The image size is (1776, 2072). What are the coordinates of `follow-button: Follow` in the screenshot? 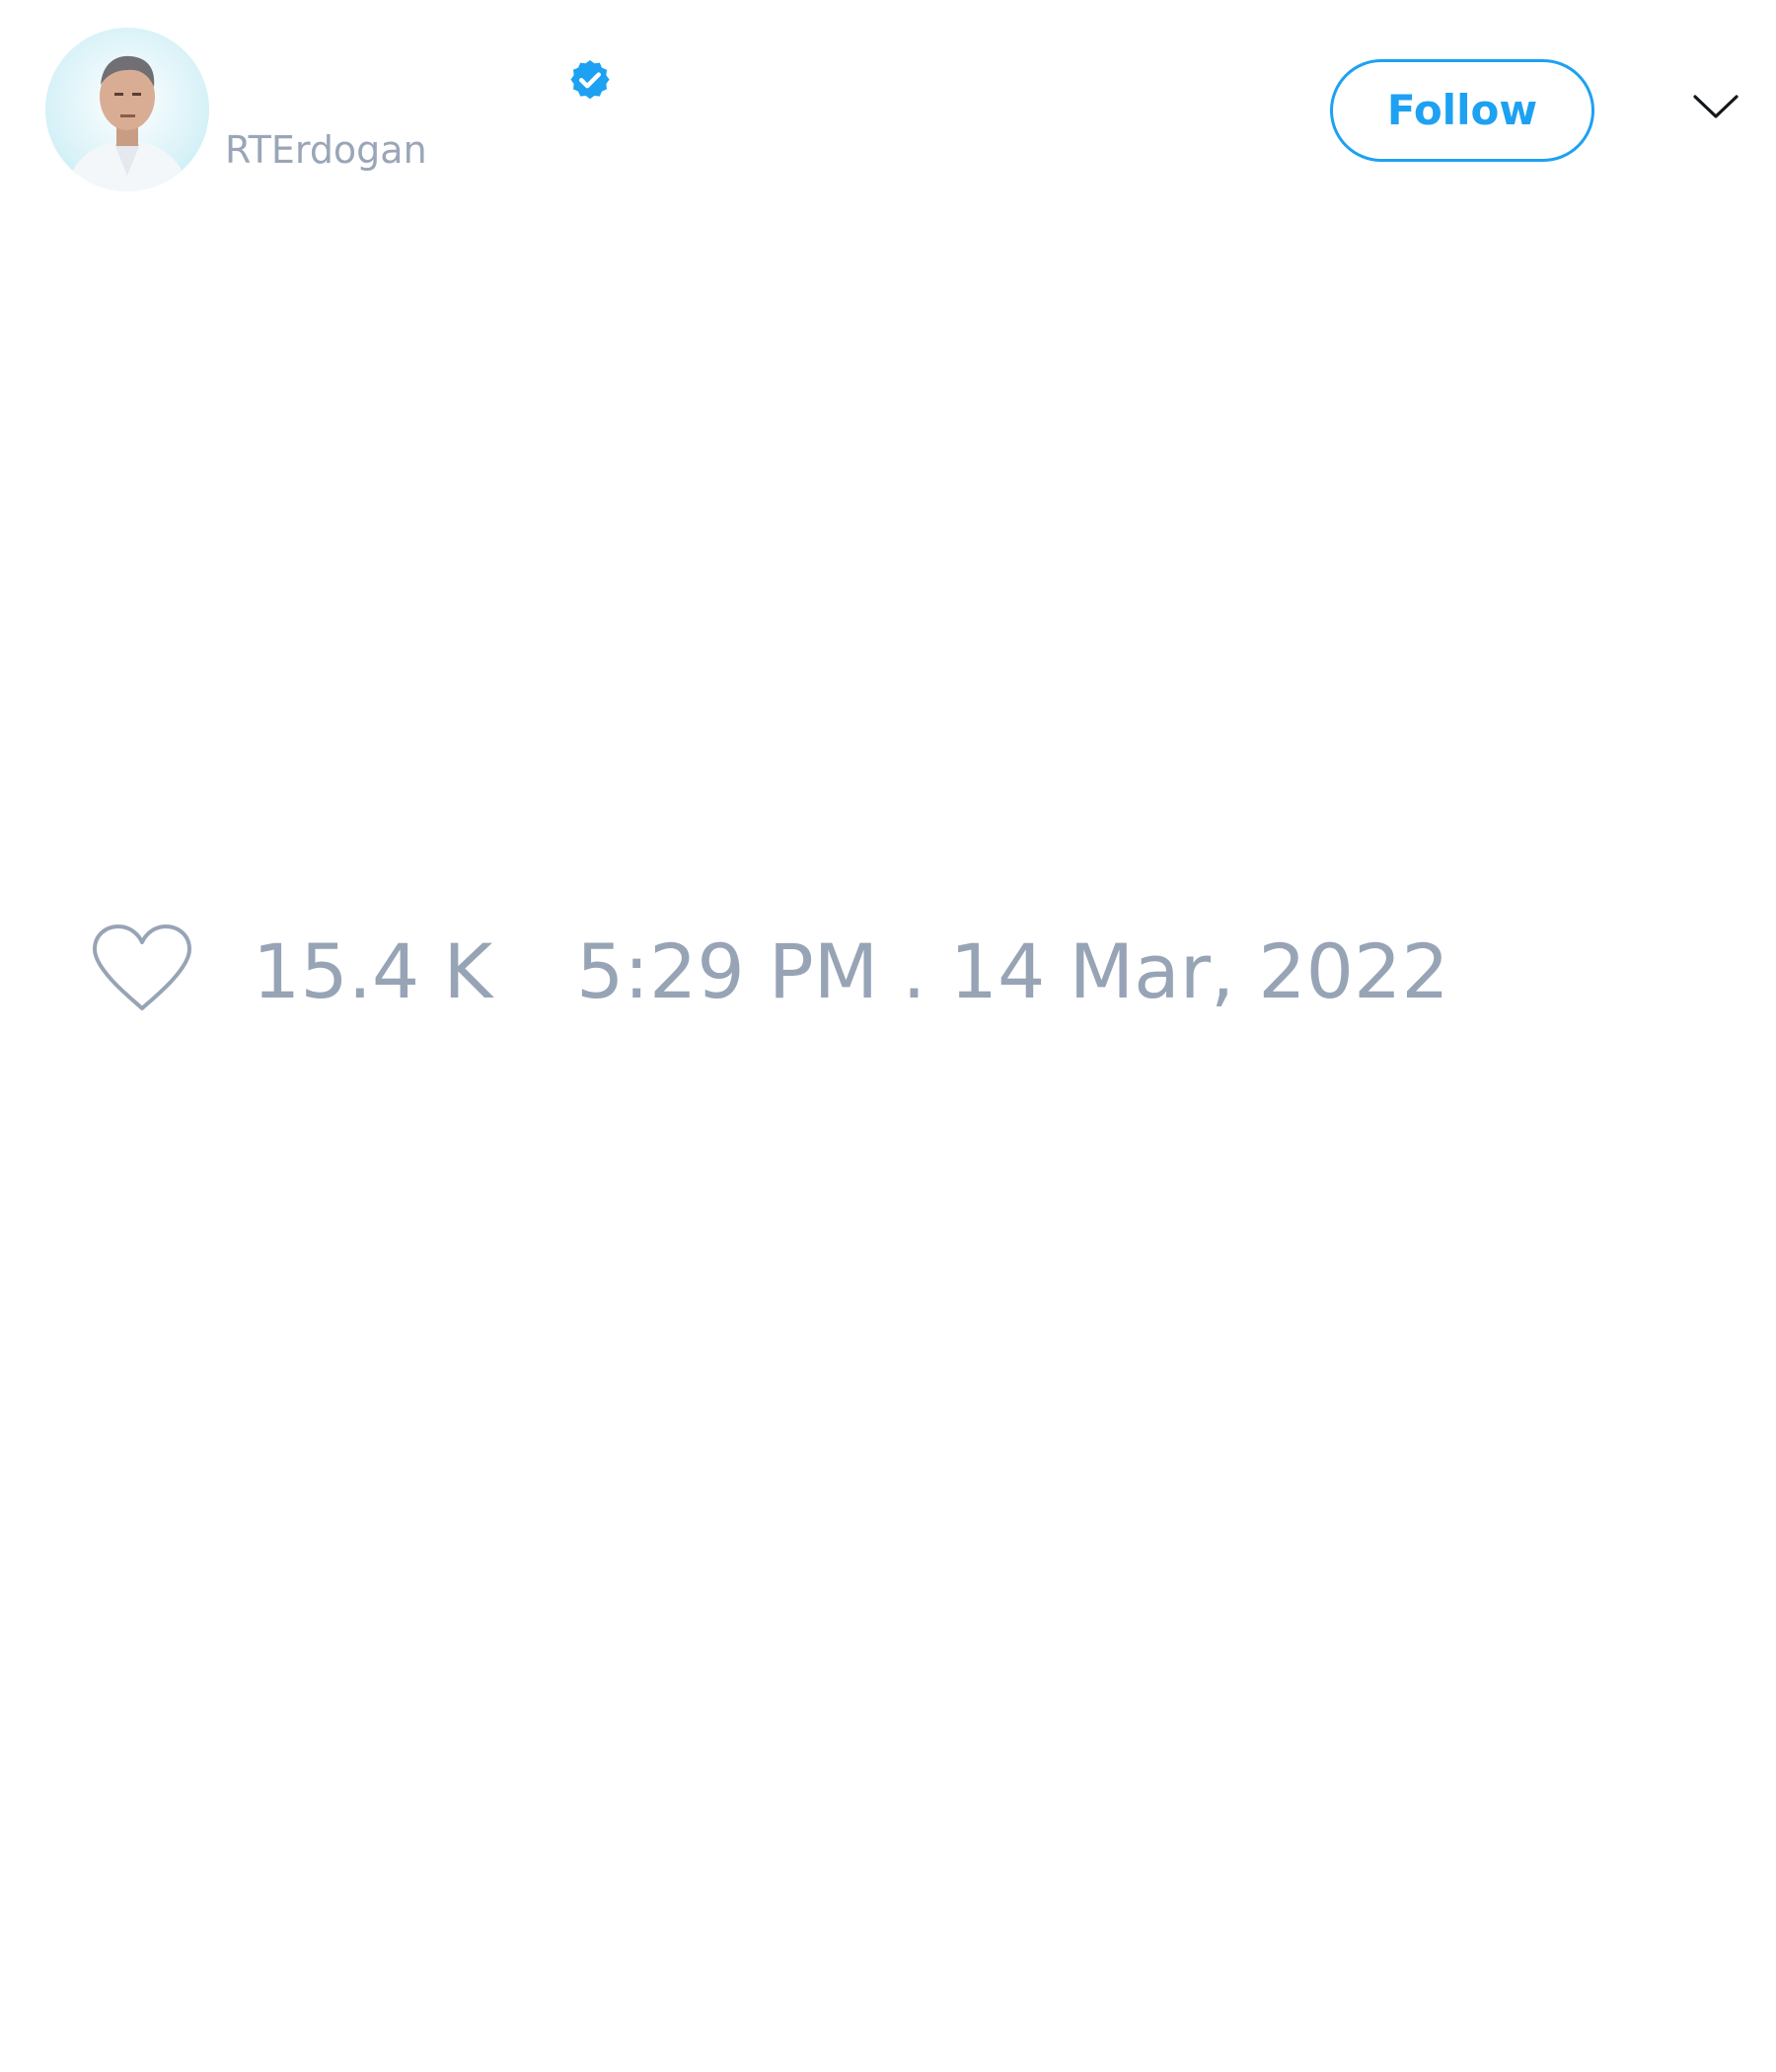 It's located at (1462, 111).